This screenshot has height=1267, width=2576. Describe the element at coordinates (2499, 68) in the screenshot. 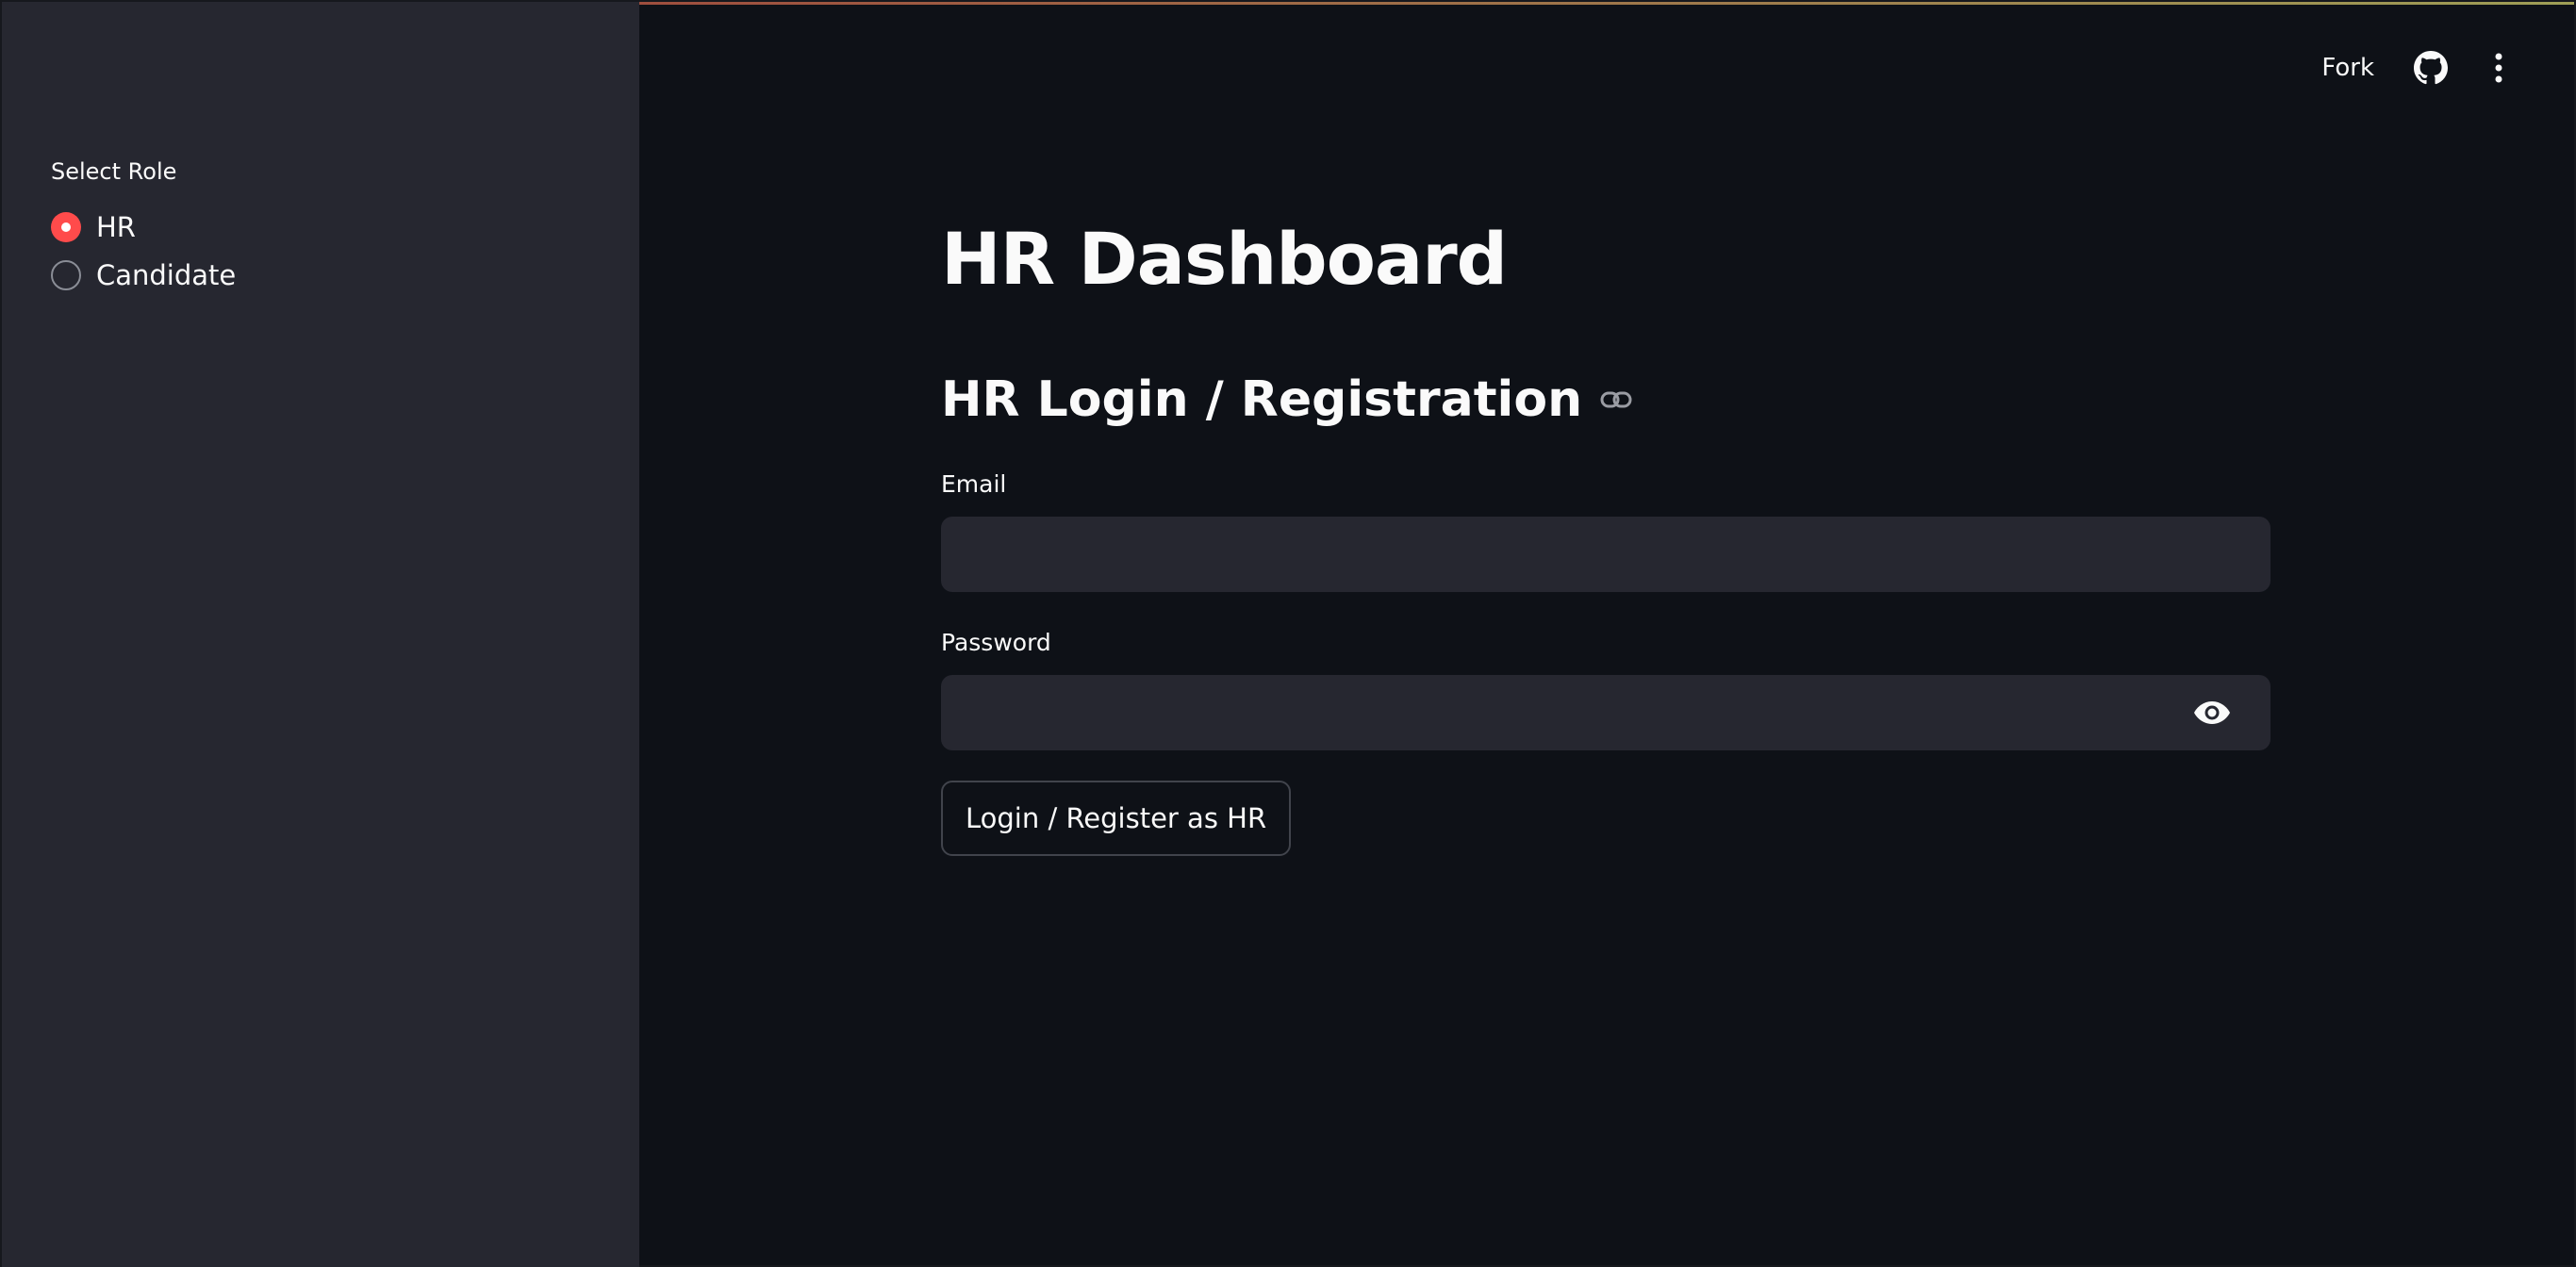

I see `kebab-menu-icon` at that location.